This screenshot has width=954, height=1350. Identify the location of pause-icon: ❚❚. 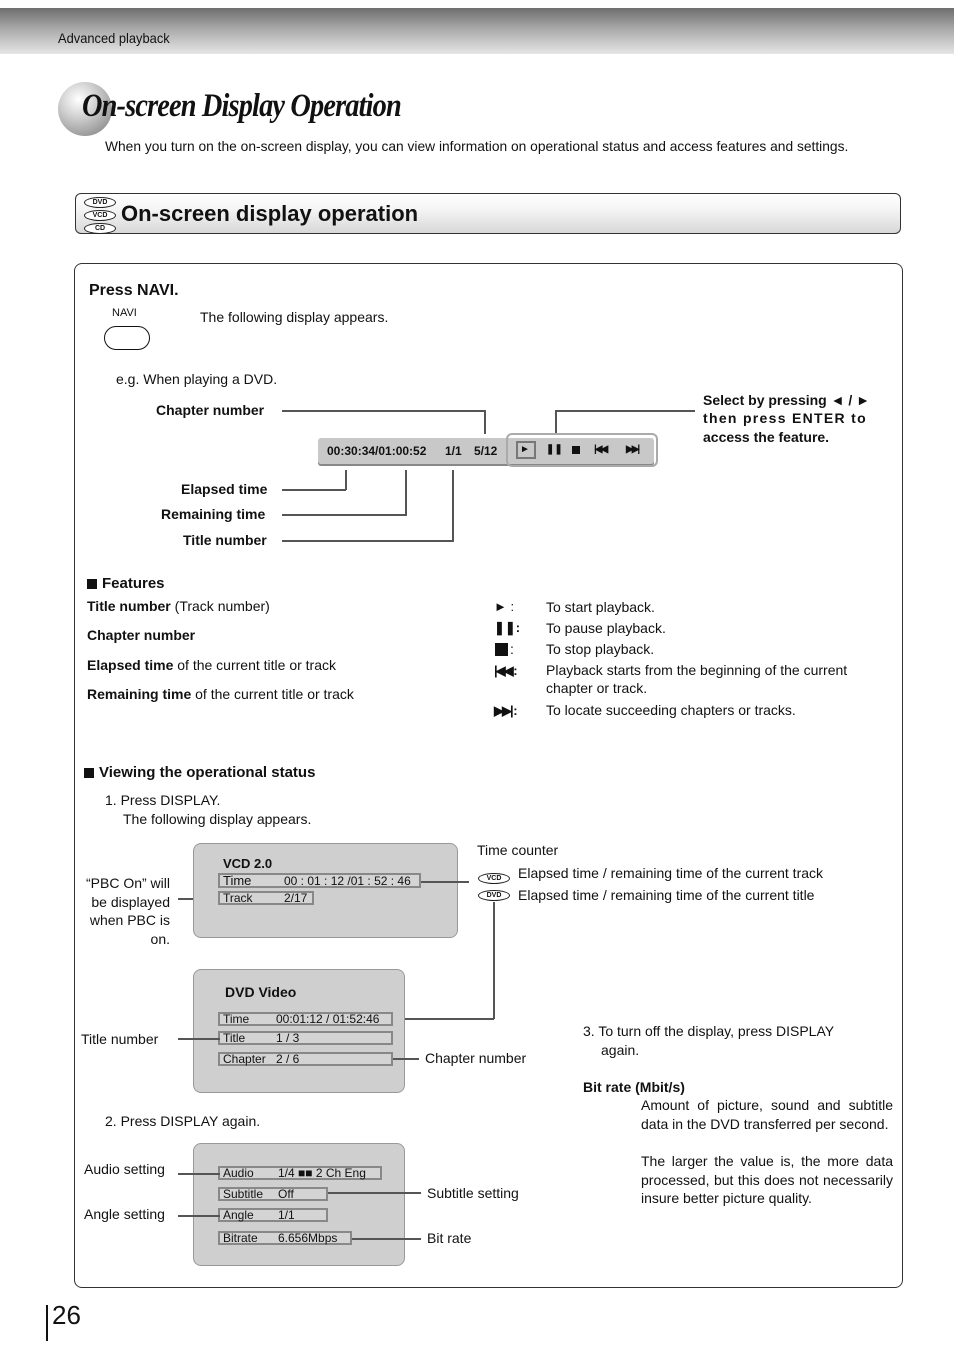
(554, 449).